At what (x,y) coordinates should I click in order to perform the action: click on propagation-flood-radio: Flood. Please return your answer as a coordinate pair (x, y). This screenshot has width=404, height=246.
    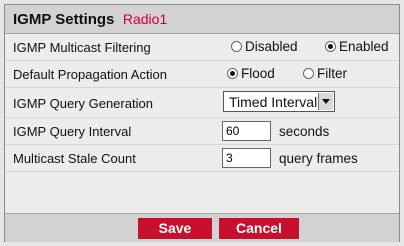
    Looking at the image, I should click on (251, 73).